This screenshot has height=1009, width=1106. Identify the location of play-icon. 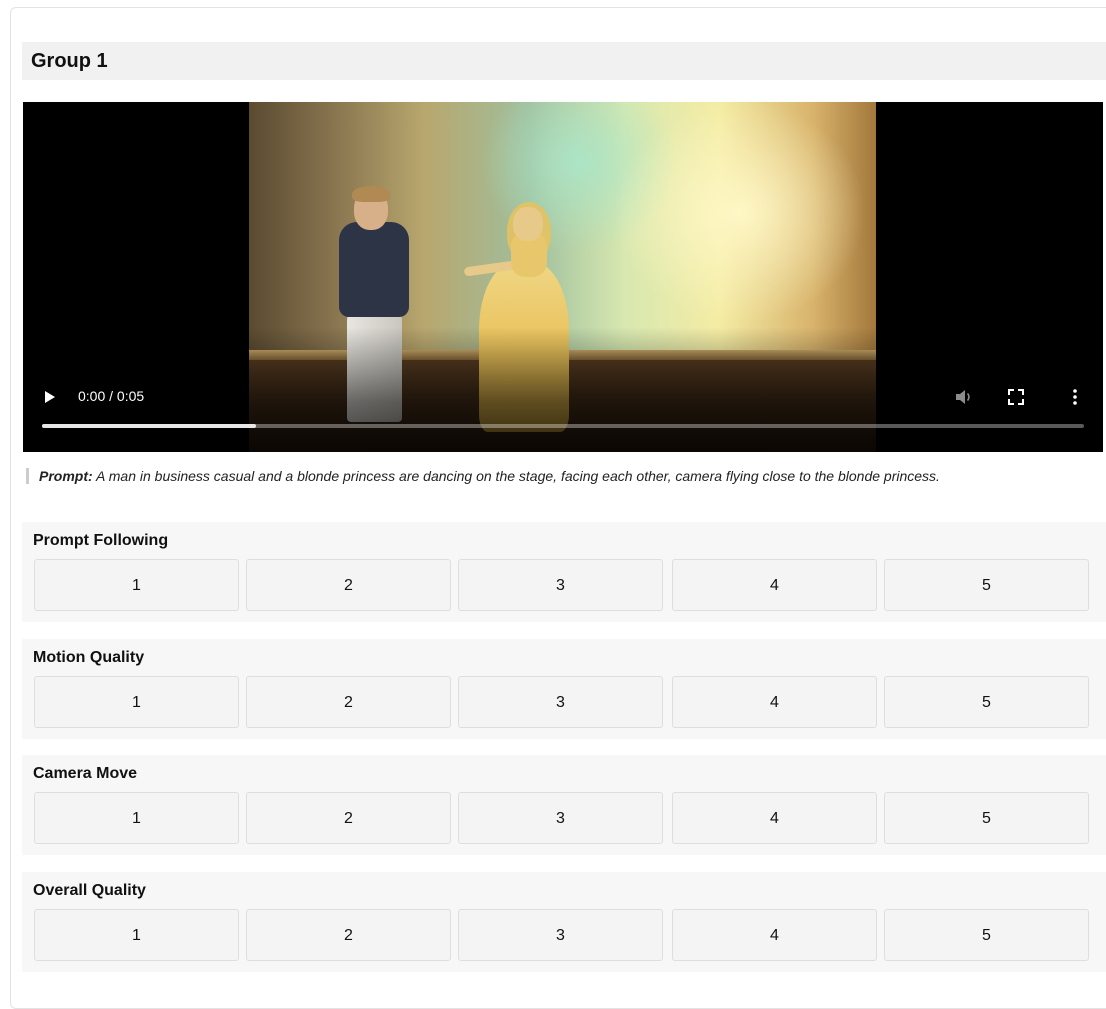
(50, 397).